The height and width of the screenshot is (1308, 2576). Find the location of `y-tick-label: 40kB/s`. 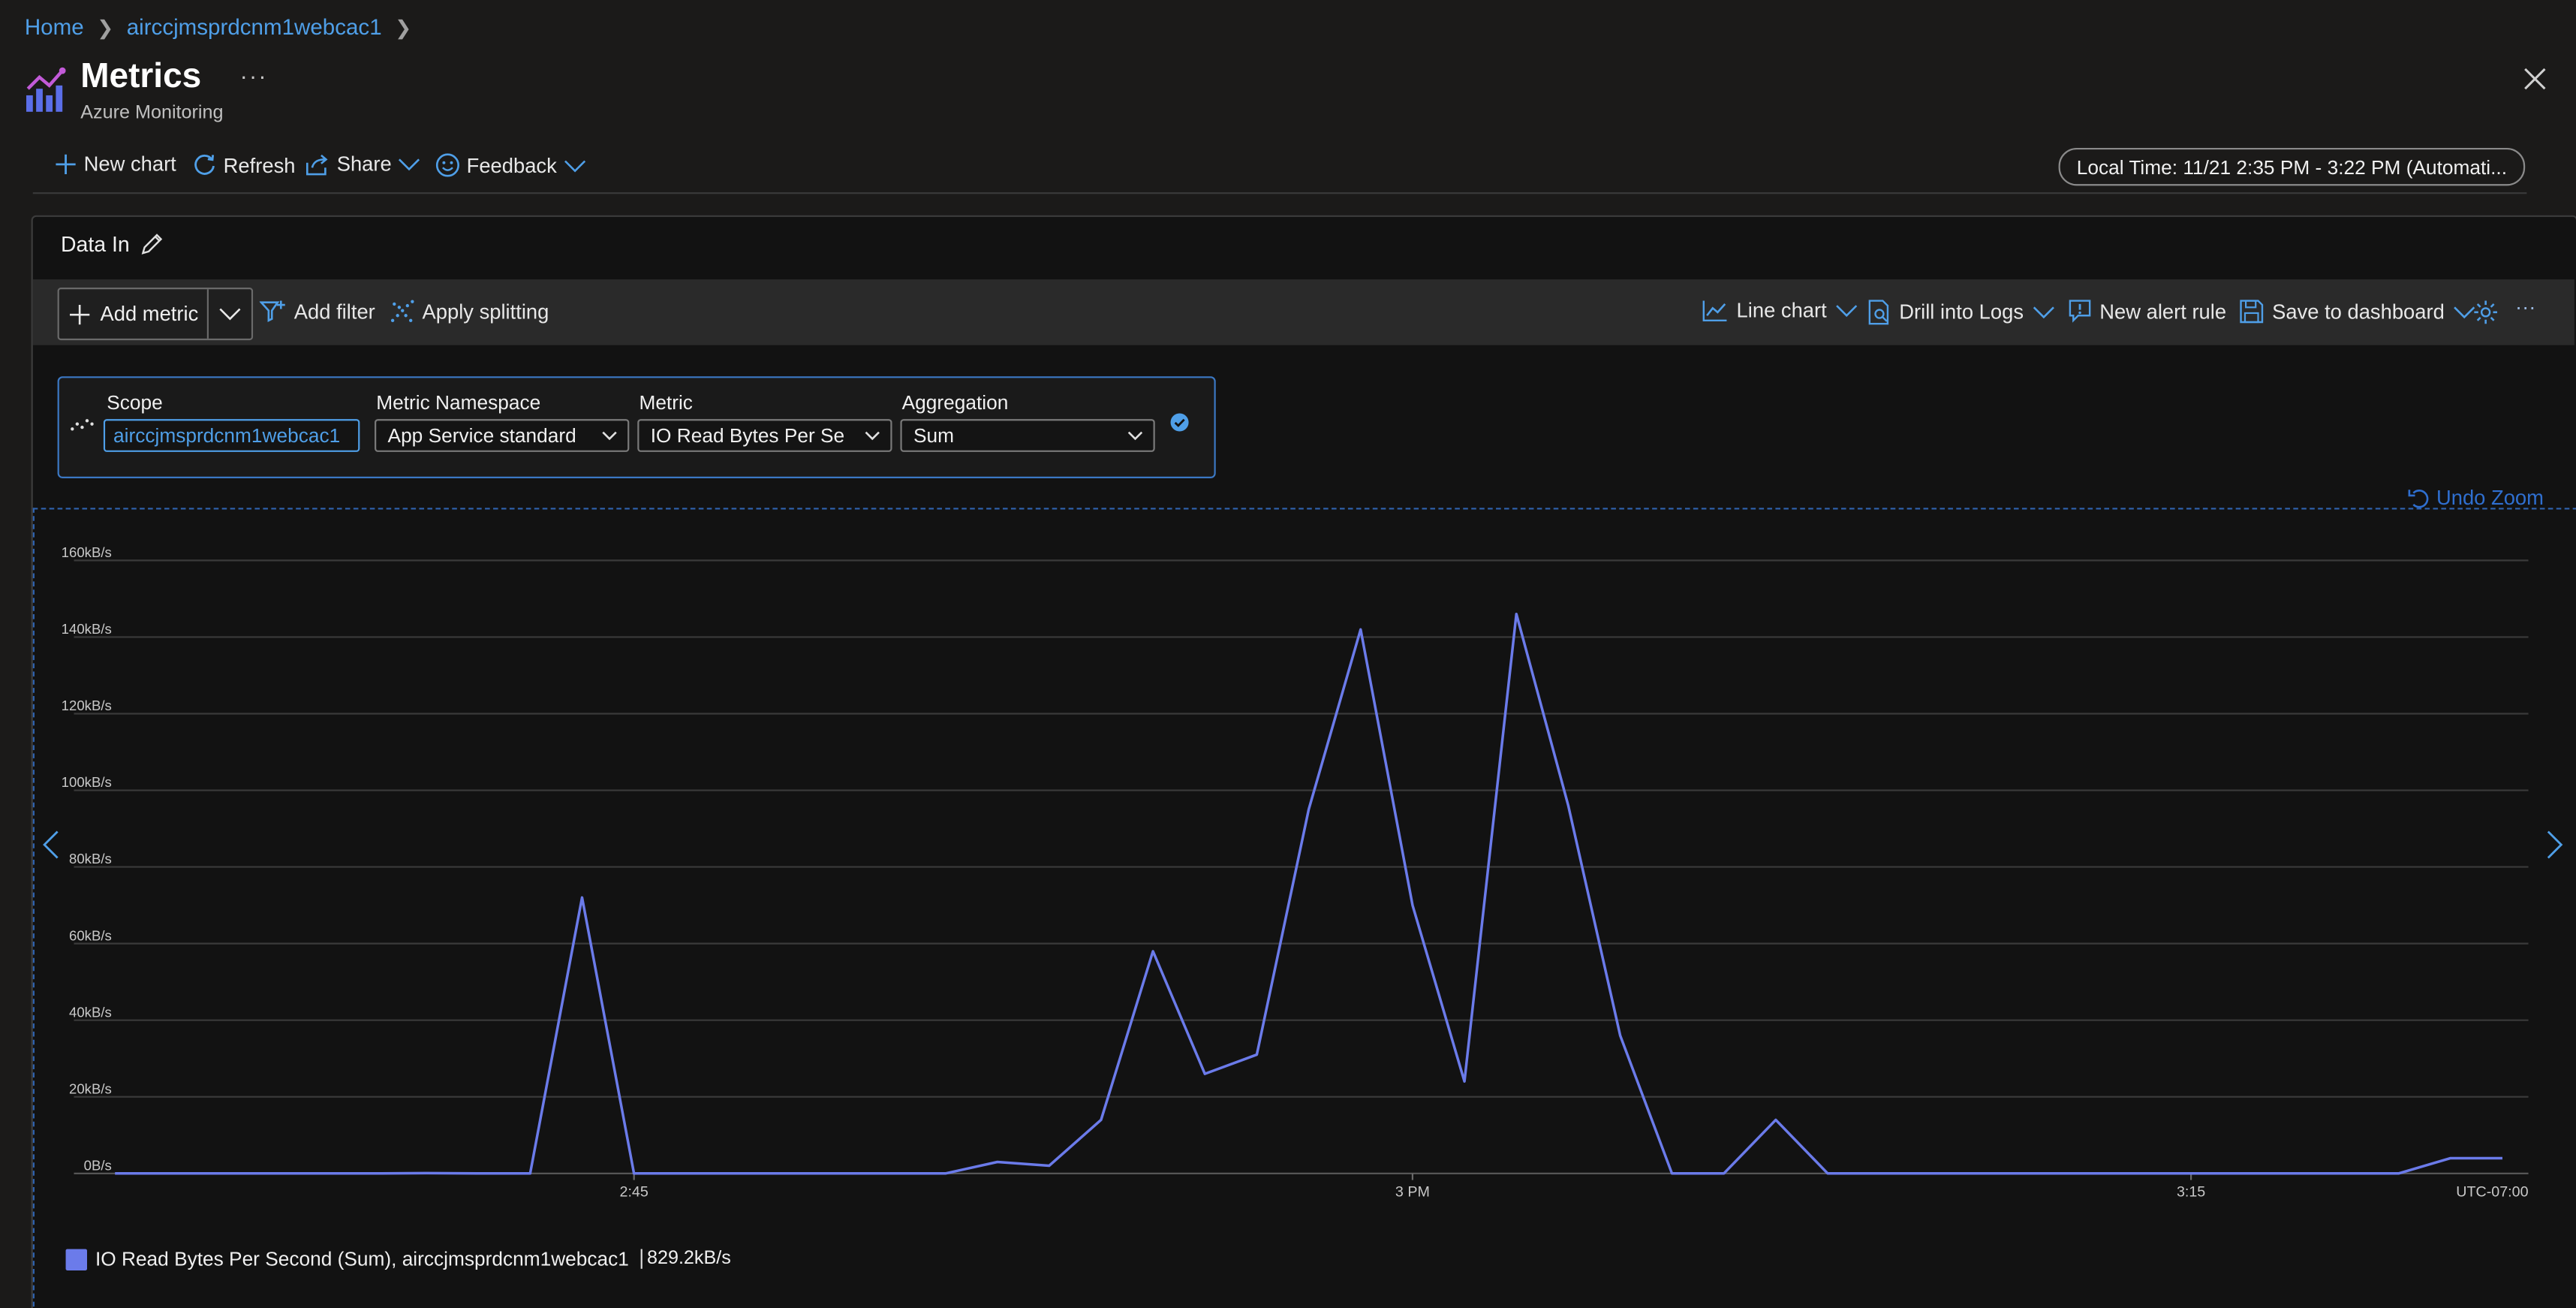

y-tick-label: 40kB/s is located at coordinates (90, 1012).